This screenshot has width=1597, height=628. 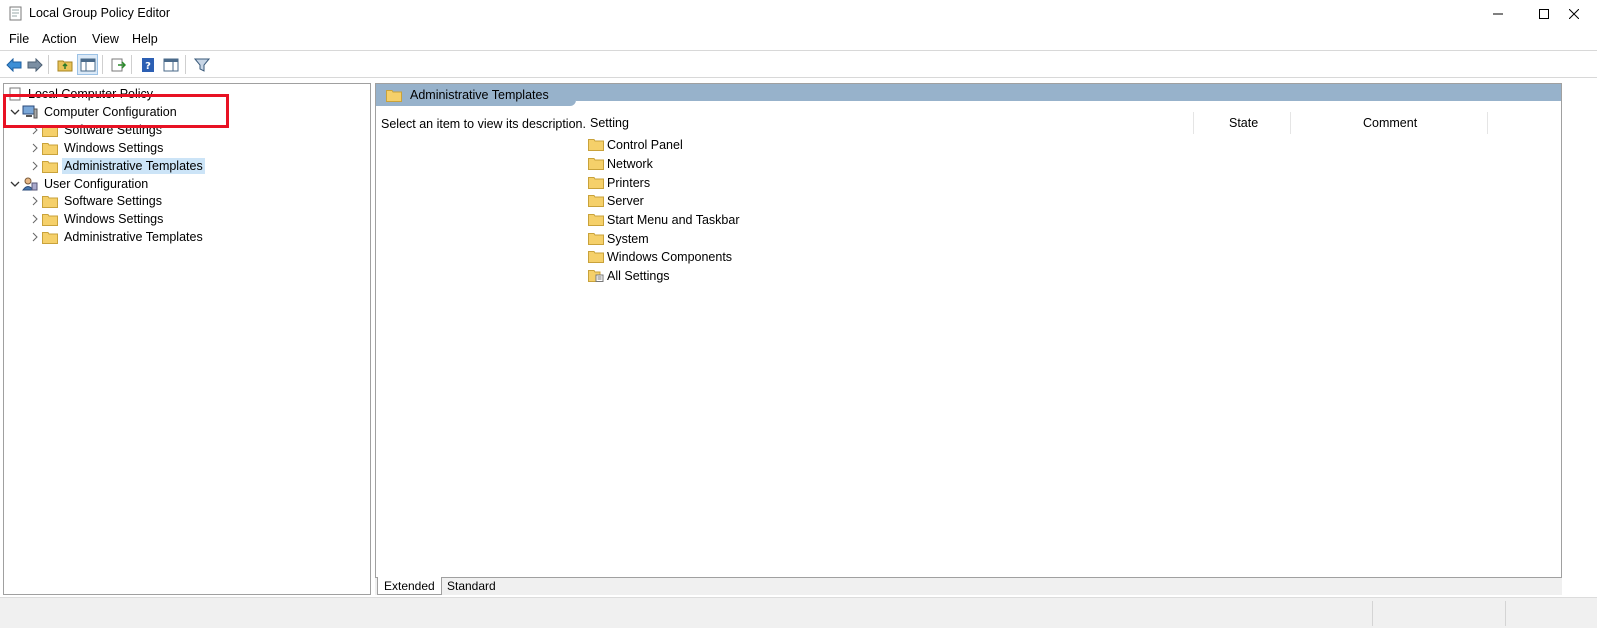 What do you see at coordinates (79, 184) in the screenshot?
I see `tree-user-configuration: User Configuration` at bounding box center [79, 184].